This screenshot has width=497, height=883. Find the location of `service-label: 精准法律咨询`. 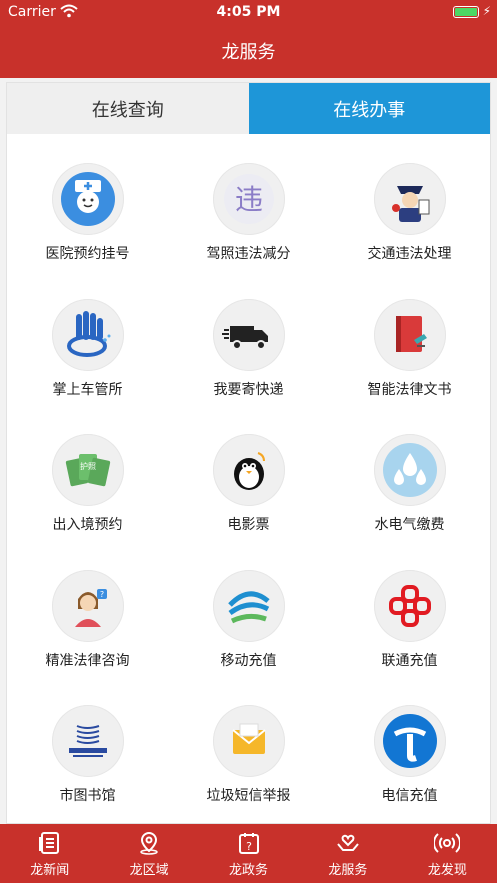

service-label: 精准法律咨询 is located at coordinates (87, 660).